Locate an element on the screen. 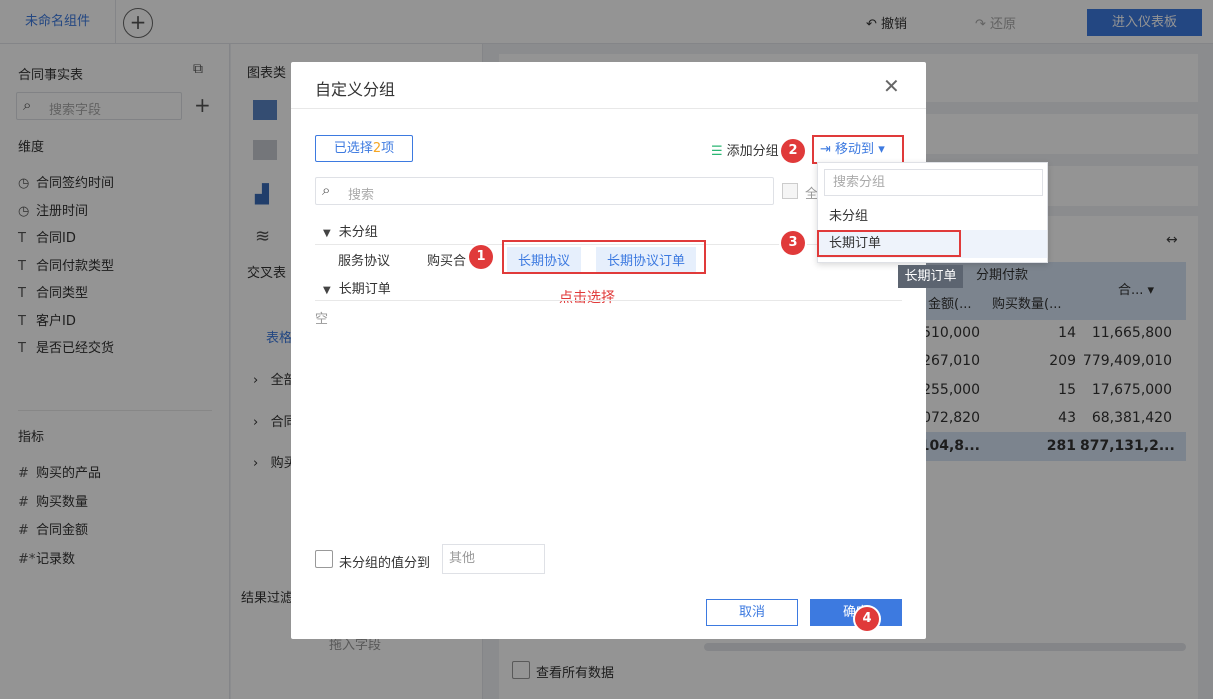 This screenshot has height=699, width=1213. selected-prefix: 已选择 is located at coordinates (353, 148).